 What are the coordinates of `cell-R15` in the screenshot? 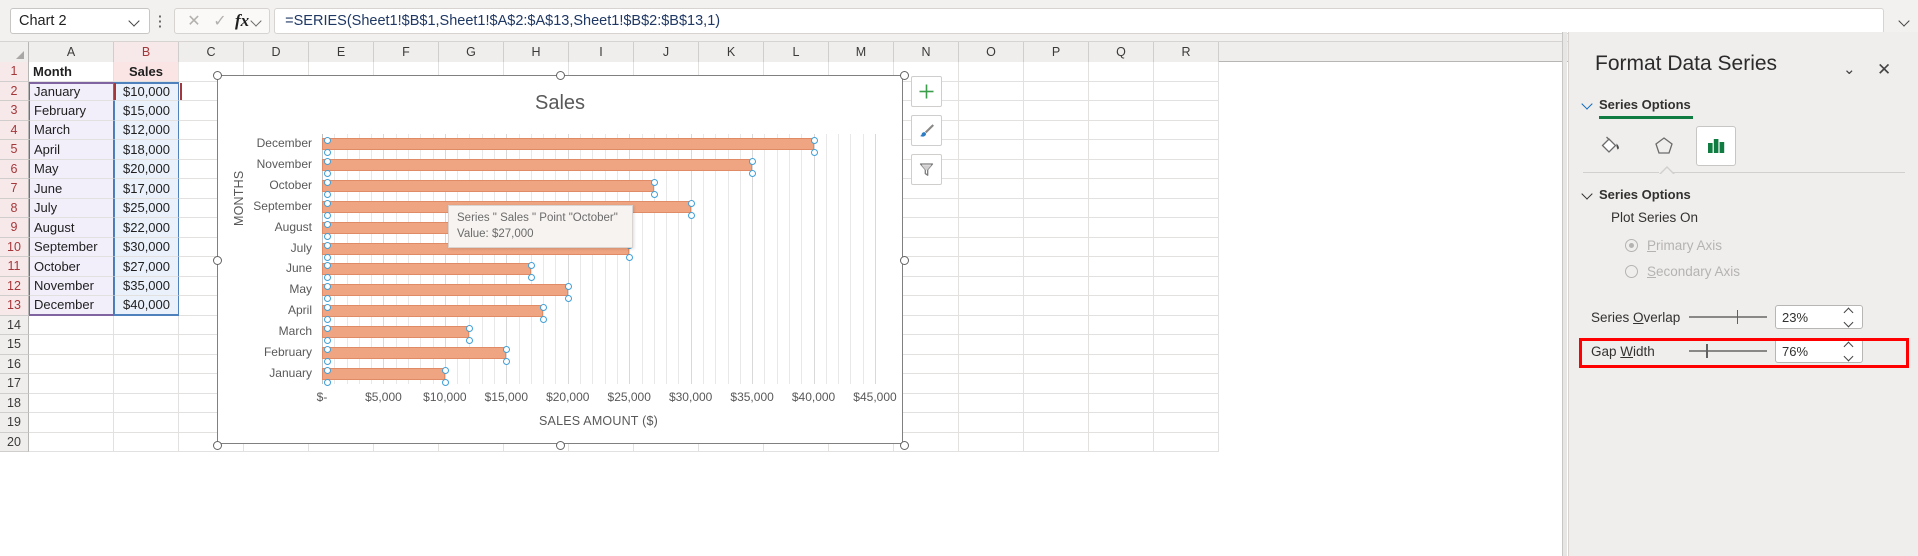 It's located at (1186, 345).